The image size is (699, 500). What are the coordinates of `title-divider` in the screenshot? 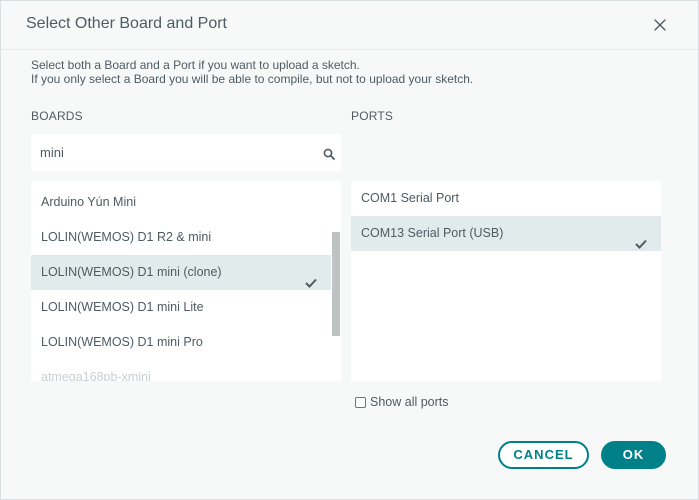 It's located at (349, 49).